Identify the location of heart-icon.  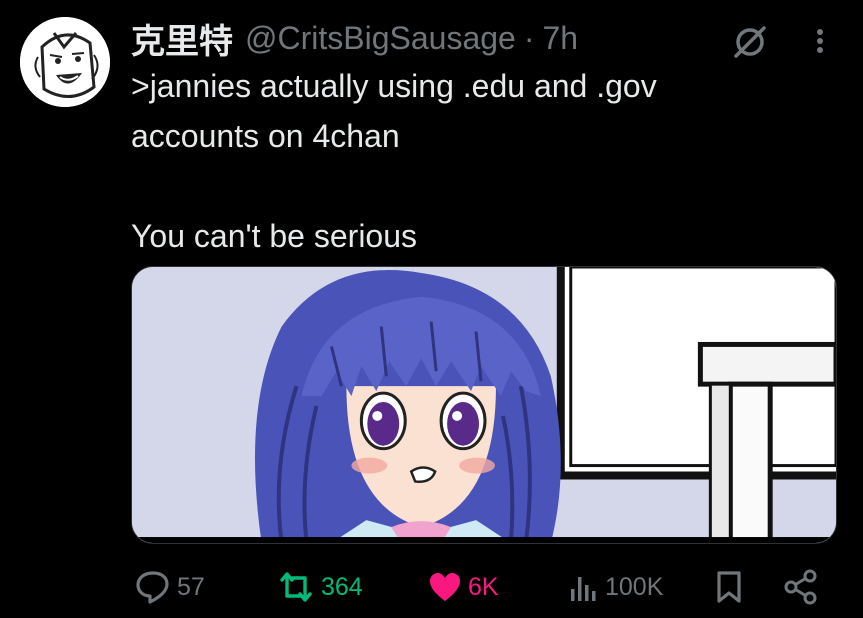
(445, 587).